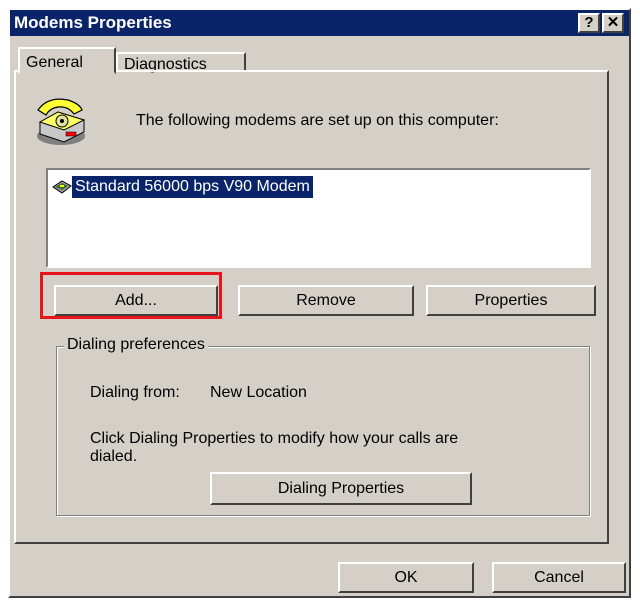  I want to click on window-title: Modems Properties, so click(93, 22).